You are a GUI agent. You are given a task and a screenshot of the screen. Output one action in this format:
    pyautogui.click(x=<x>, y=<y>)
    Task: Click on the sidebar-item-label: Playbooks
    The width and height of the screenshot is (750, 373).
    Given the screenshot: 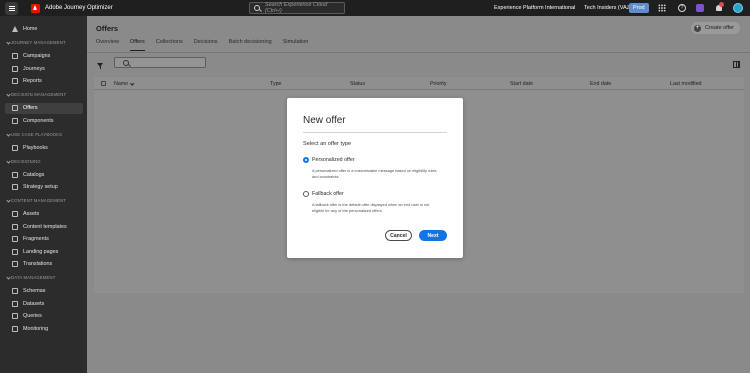 What is the action you would take?
    pyautogui.click(x=35, y=147)
    